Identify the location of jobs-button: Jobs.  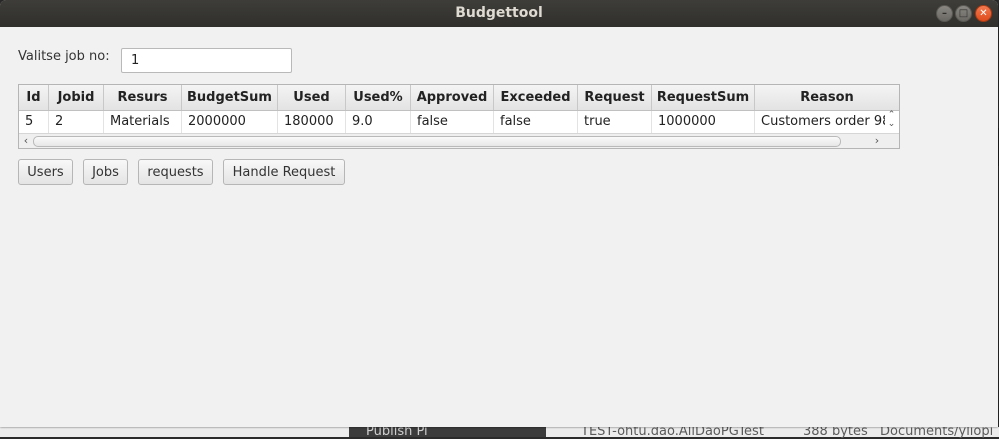
(105, 172).